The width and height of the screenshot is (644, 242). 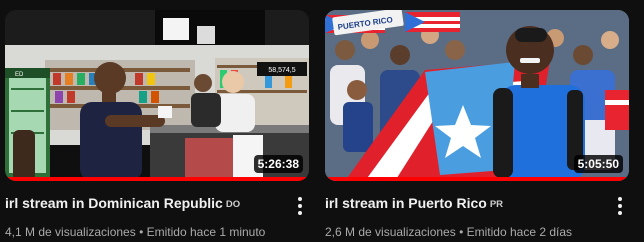 I want to click on view-count: 2,6 M de visualizaciones, so click(x=390, y=232).